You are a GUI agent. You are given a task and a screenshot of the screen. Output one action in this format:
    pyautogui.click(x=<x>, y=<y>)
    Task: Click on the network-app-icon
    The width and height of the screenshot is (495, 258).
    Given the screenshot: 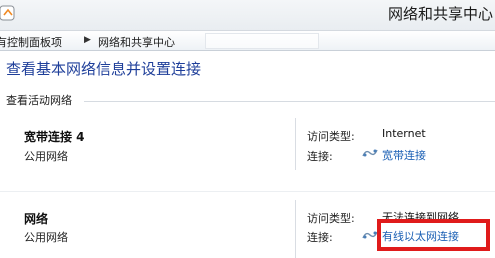 What is the action you would take?
    pyautogui.click(x=7, y=13)
    